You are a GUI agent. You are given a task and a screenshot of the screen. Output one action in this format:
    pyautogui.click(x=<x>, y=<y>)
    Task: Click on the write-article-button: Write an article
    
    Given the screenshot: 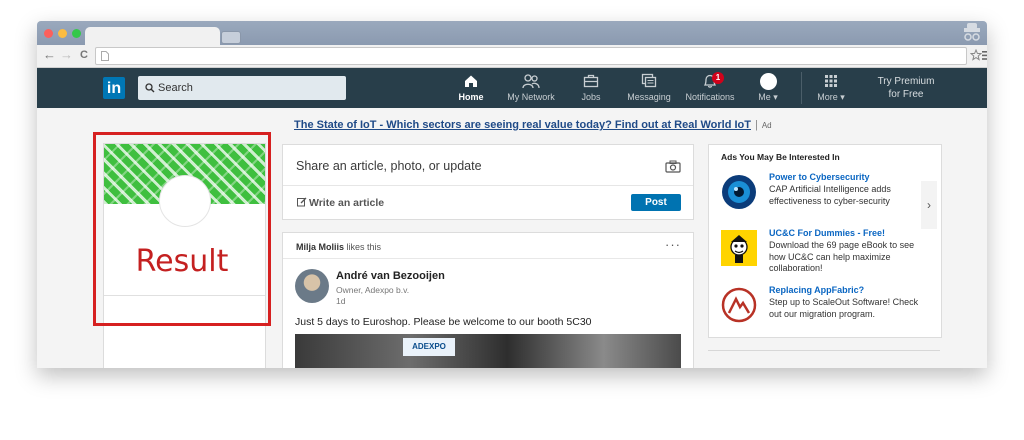 What is the action you would take?
    pyautogui.click(x=340, y=203)
    